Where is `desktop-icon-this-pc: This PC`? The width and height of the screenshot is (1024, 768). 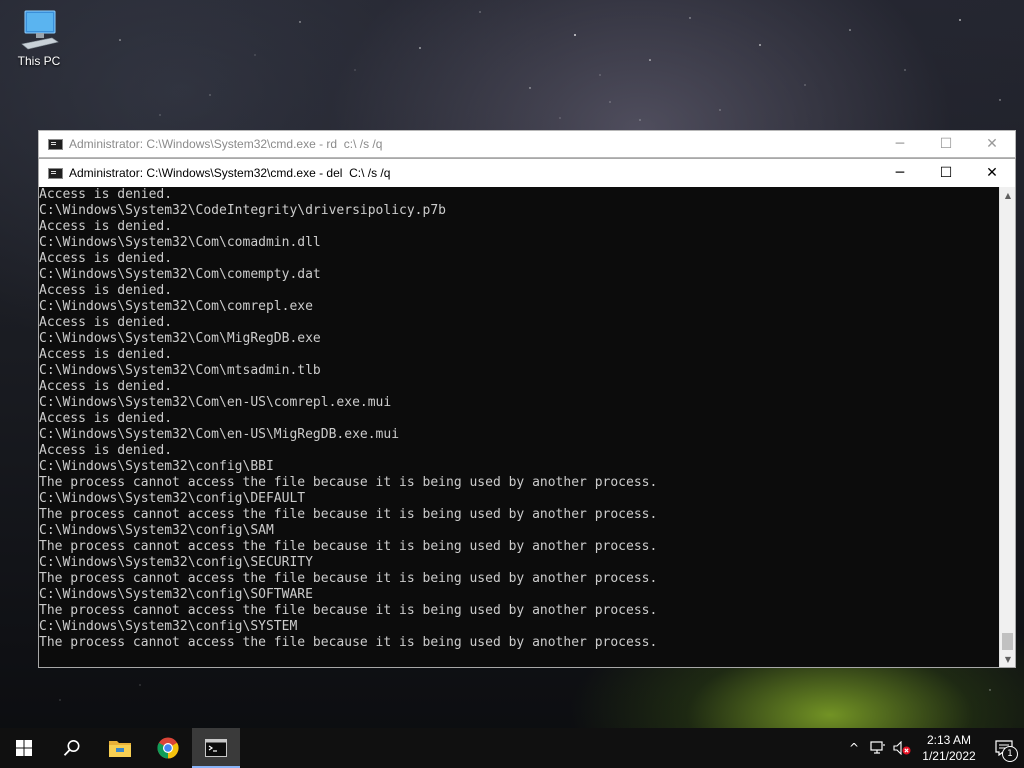 desktop-icon-this-pc: This PC is located at coordinates (39, 38).